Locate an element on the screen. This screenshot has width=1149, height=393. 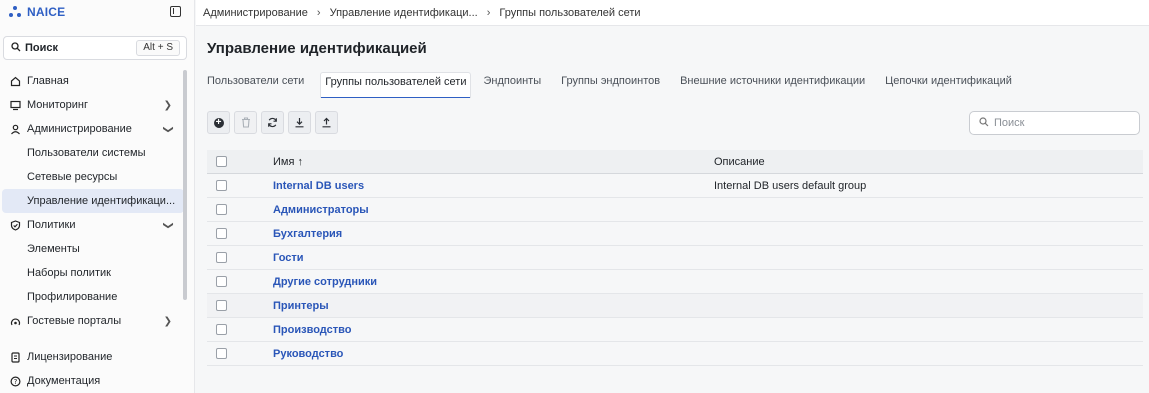
trash-icon is located at coordinates (245, 122).